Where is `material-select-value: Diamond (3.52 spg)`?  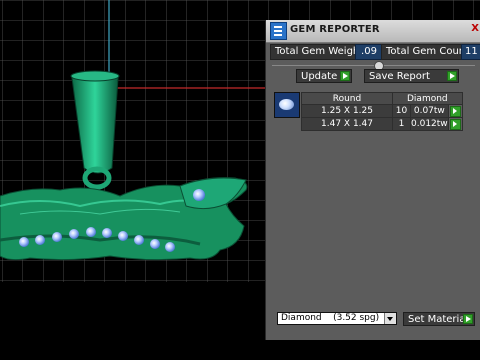 material-select-value: Diamond (3.52 spg) is located at coordinates (330, 318).